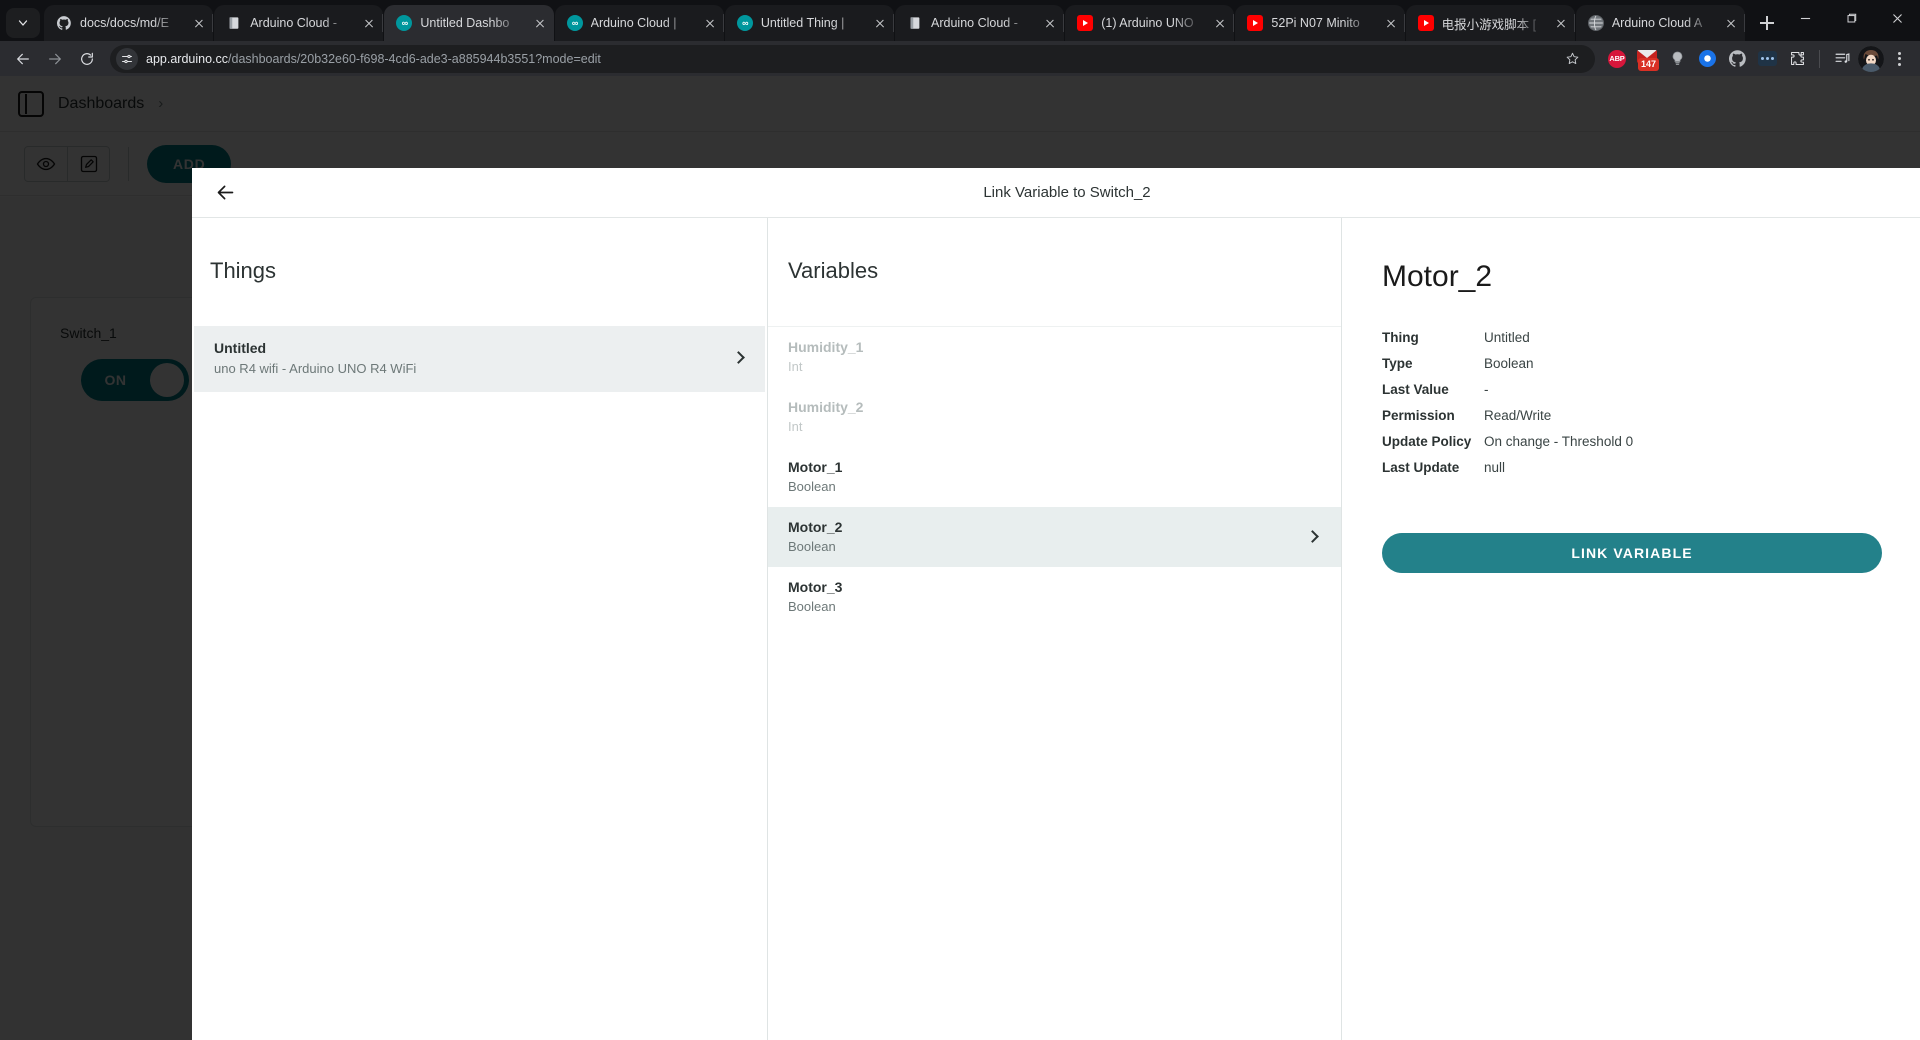 The image size is (1920, 1040). Describe the element at coordinates (1595, 23) in the screenshot. I see `globe-icon` at that location.